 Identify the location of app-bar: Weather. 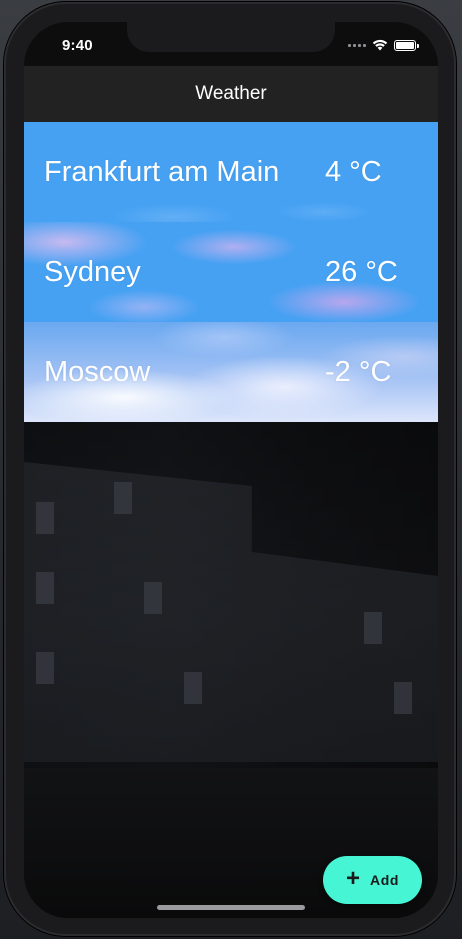
(231, 94).